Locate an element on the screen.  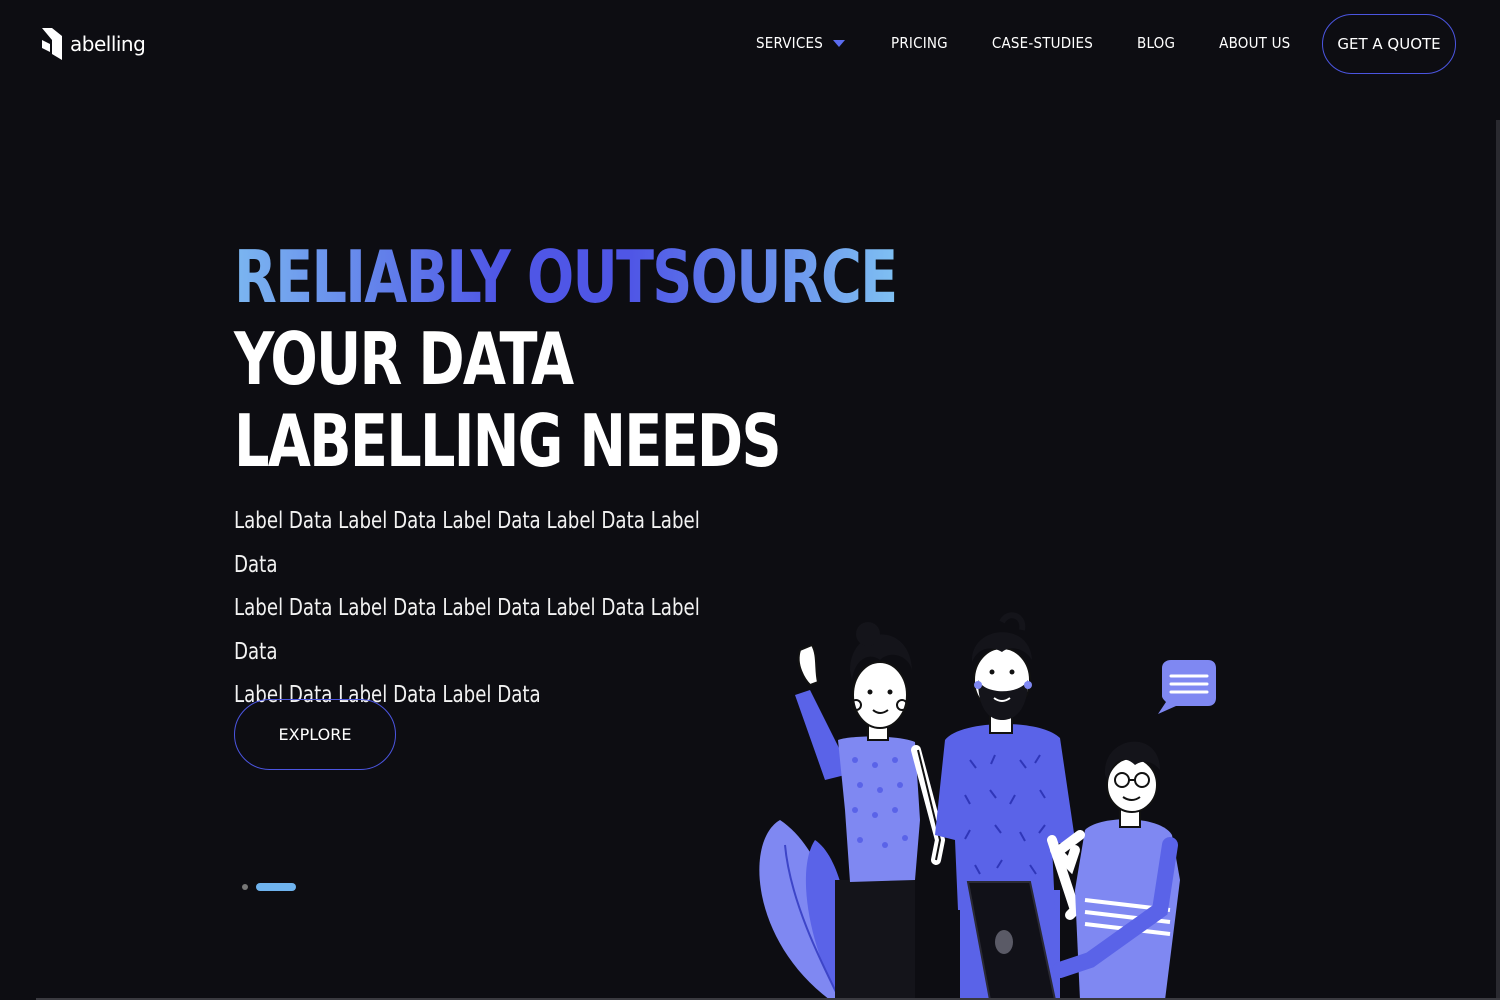
page-scrollbar is located at coordinates (1498, 560).